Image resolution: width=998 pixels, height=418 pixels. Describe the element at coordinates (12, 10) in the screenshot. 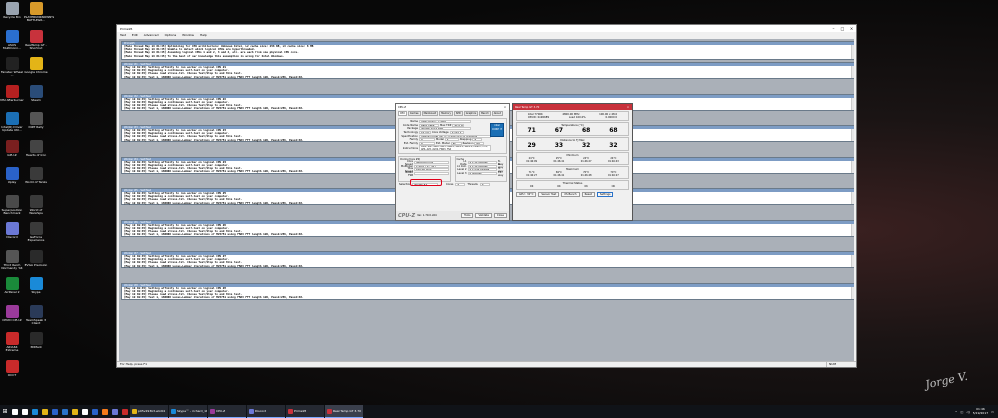

I see `desktop-icon: Recycle Bin` at that location.